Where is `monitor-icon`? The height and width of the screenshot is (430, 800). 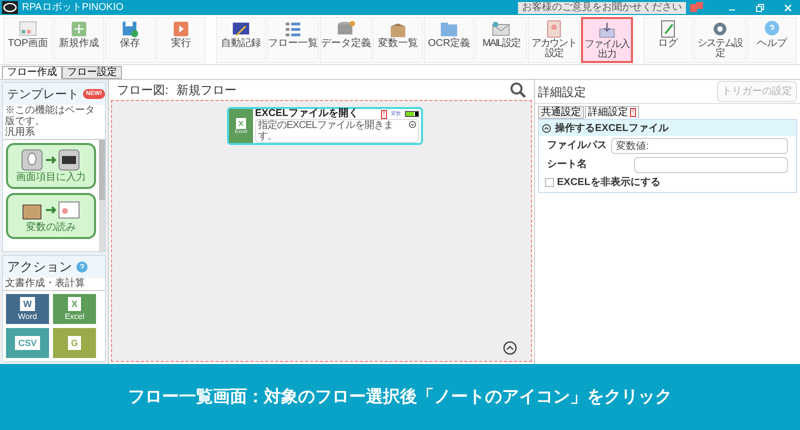
monitor-icon is located at coordinates (28, 29).